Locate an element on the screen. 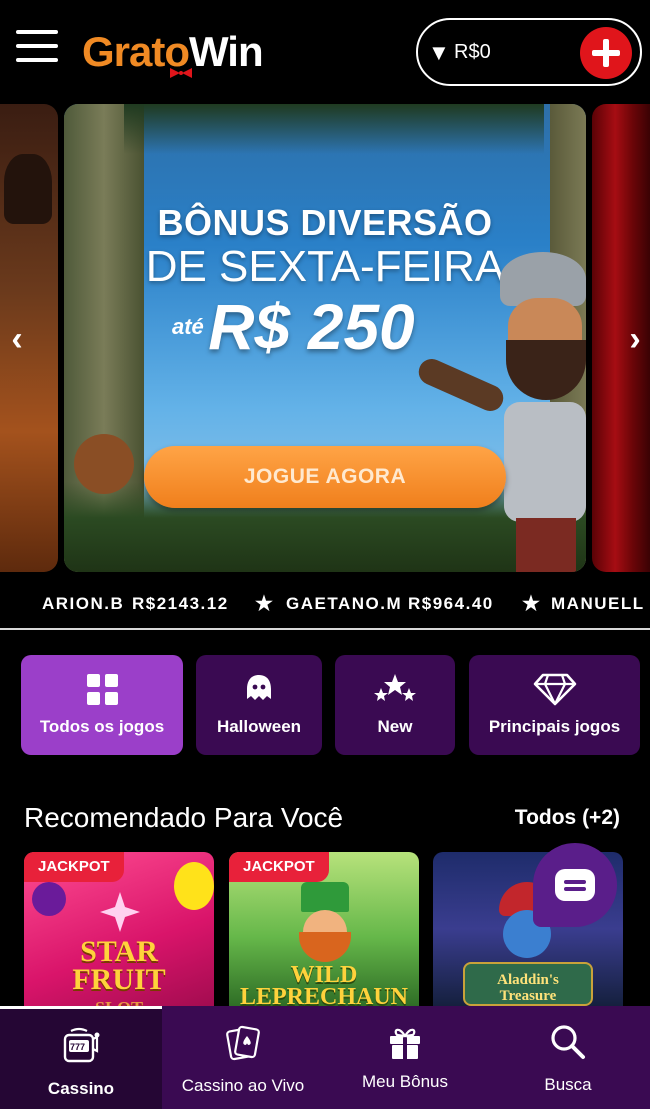 This screenshot has width=650, height=1109. game-title-line: FRUIT is located at coordinates (119, 979).